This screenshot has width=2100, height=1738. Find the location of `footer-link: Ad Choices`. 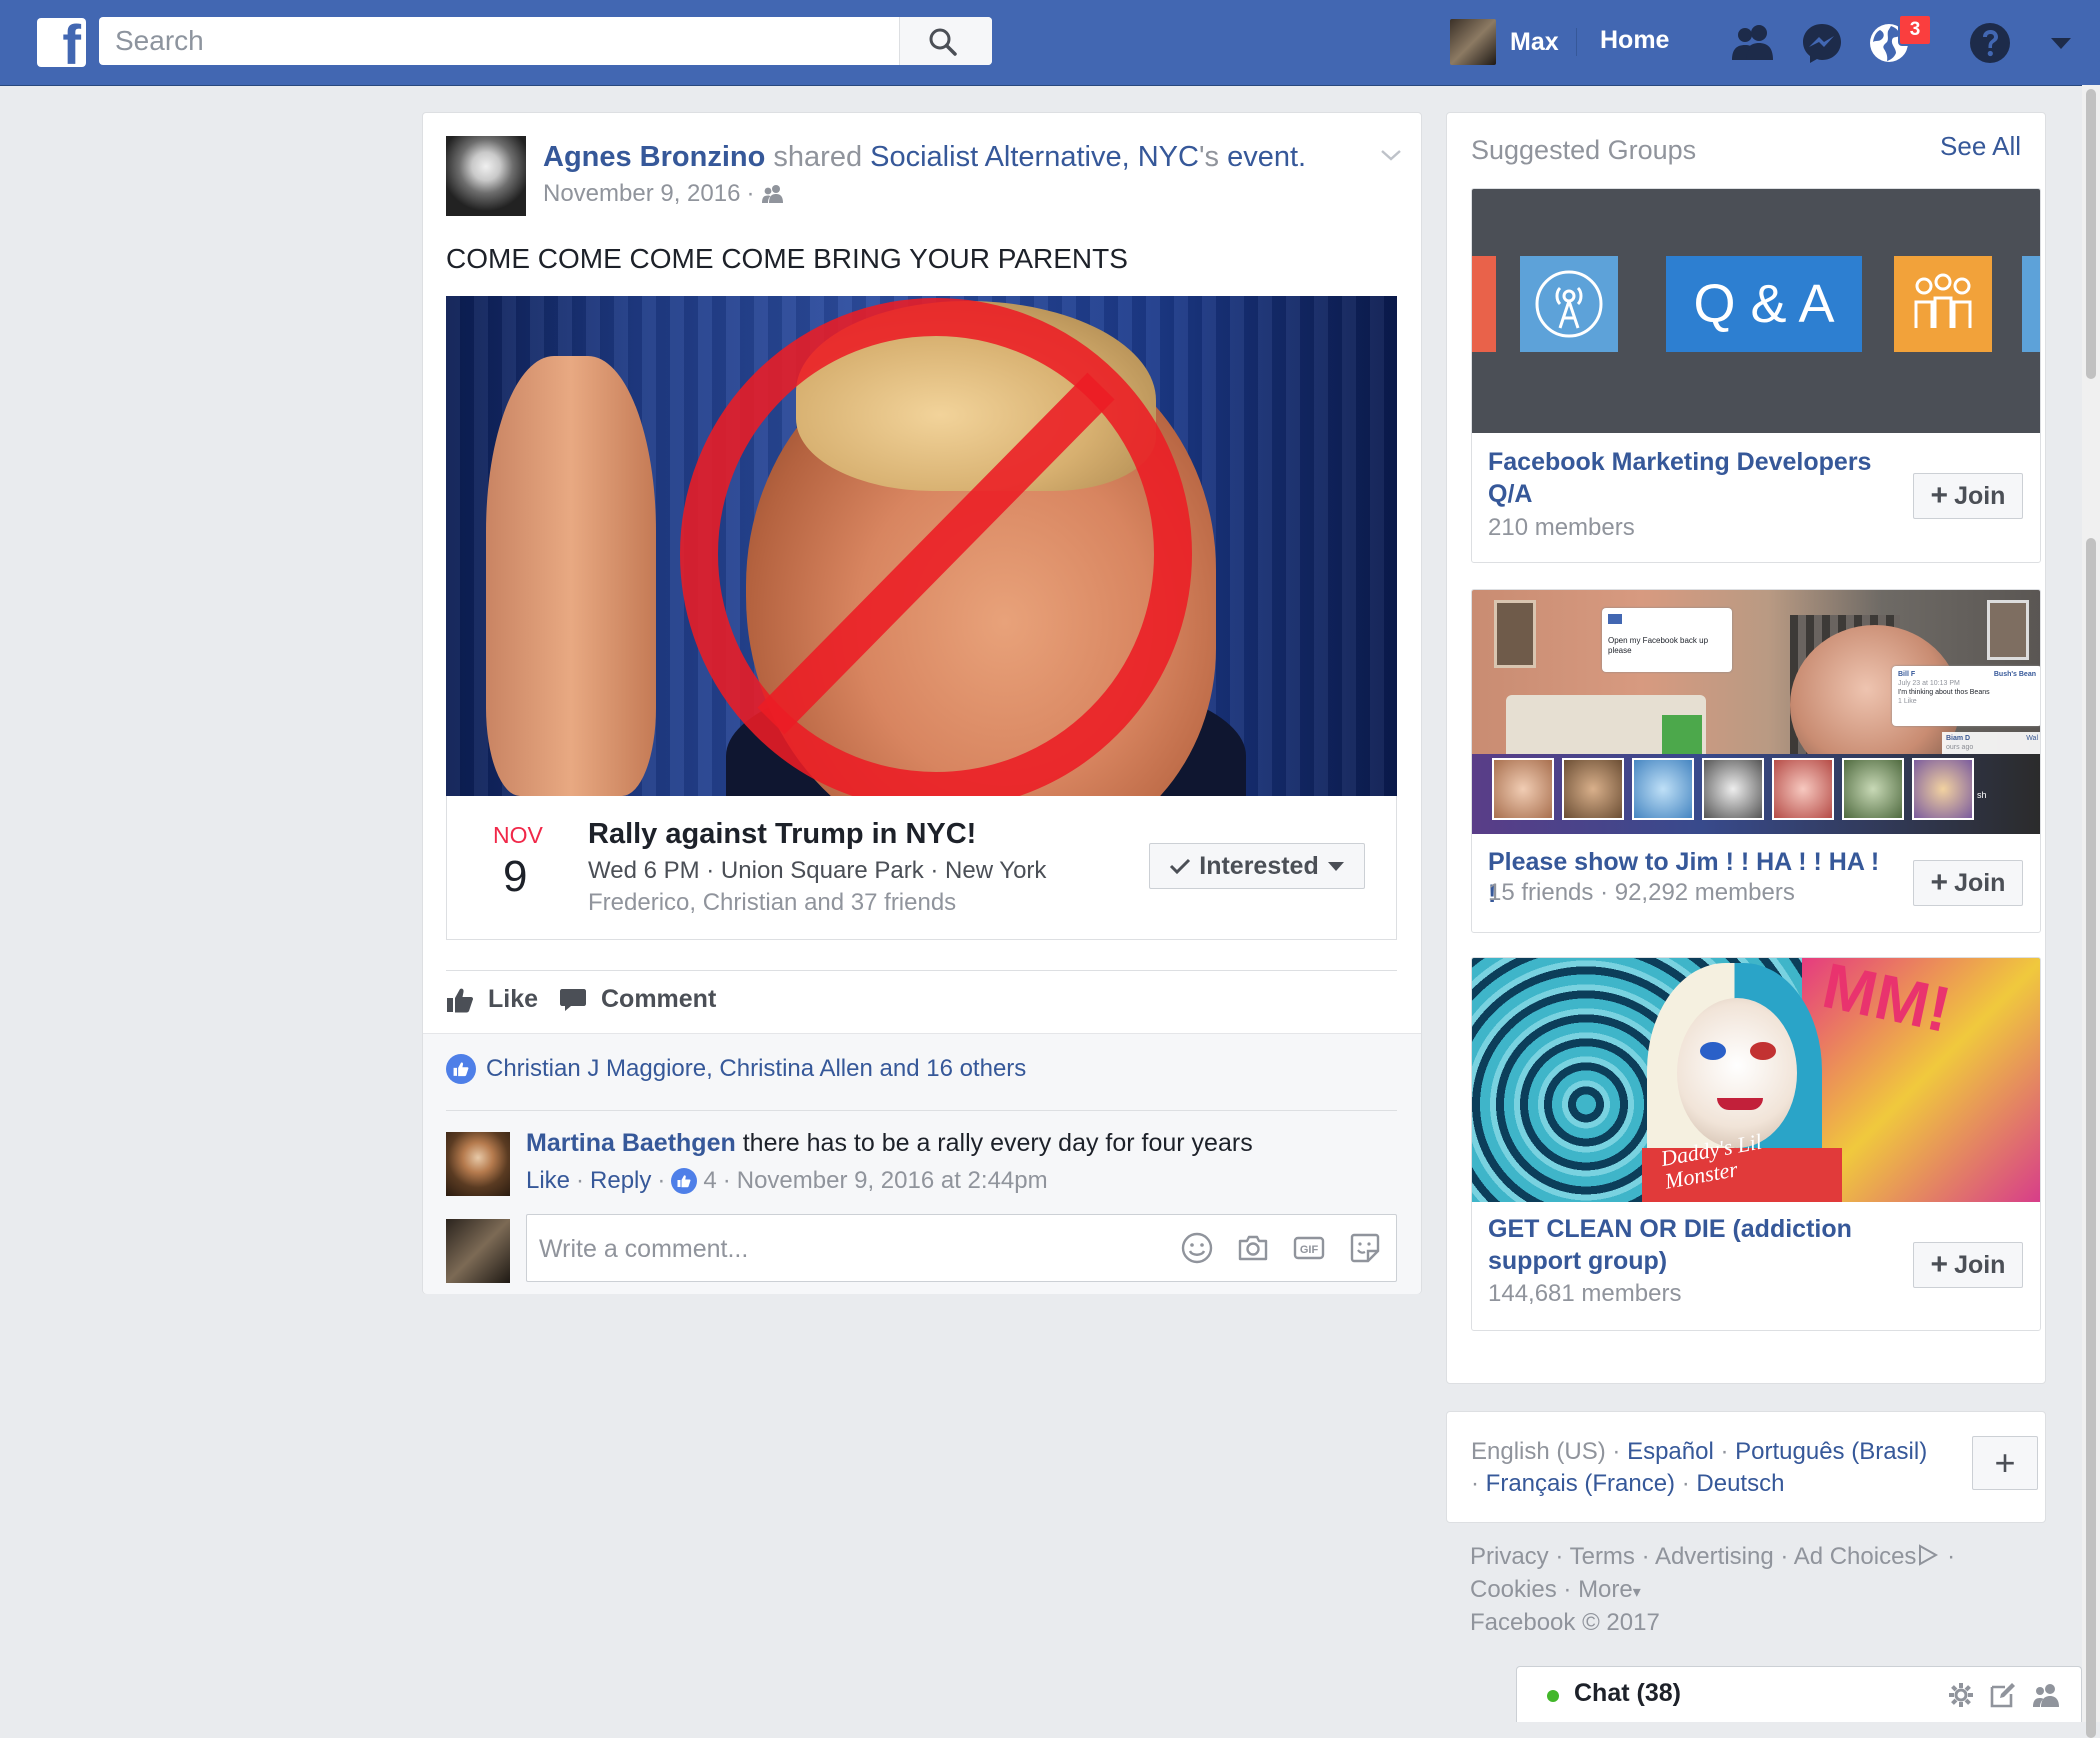

footer-link: Ad Choices is located at coordinates (1855, 1556).